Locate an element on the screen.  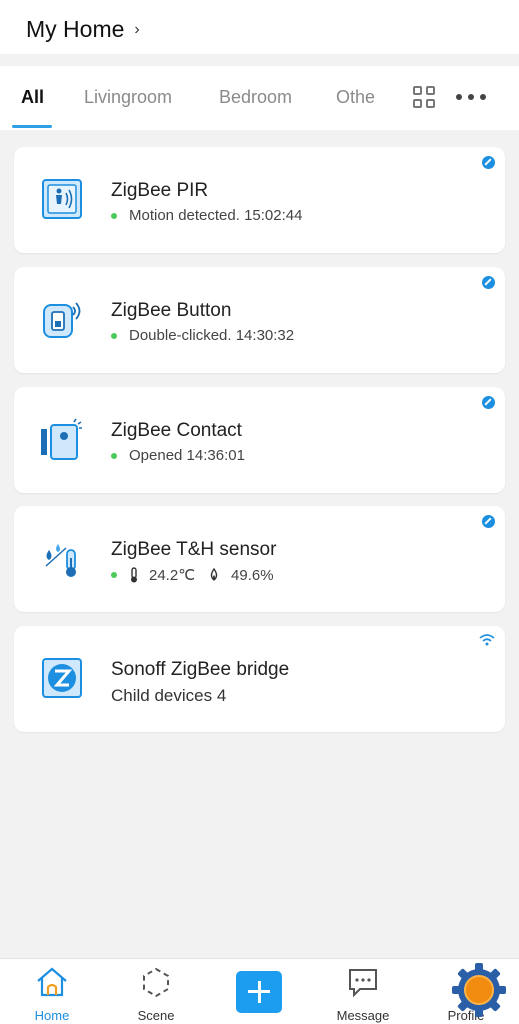
nav-label: Scene is located at coordinates (156, 1015).